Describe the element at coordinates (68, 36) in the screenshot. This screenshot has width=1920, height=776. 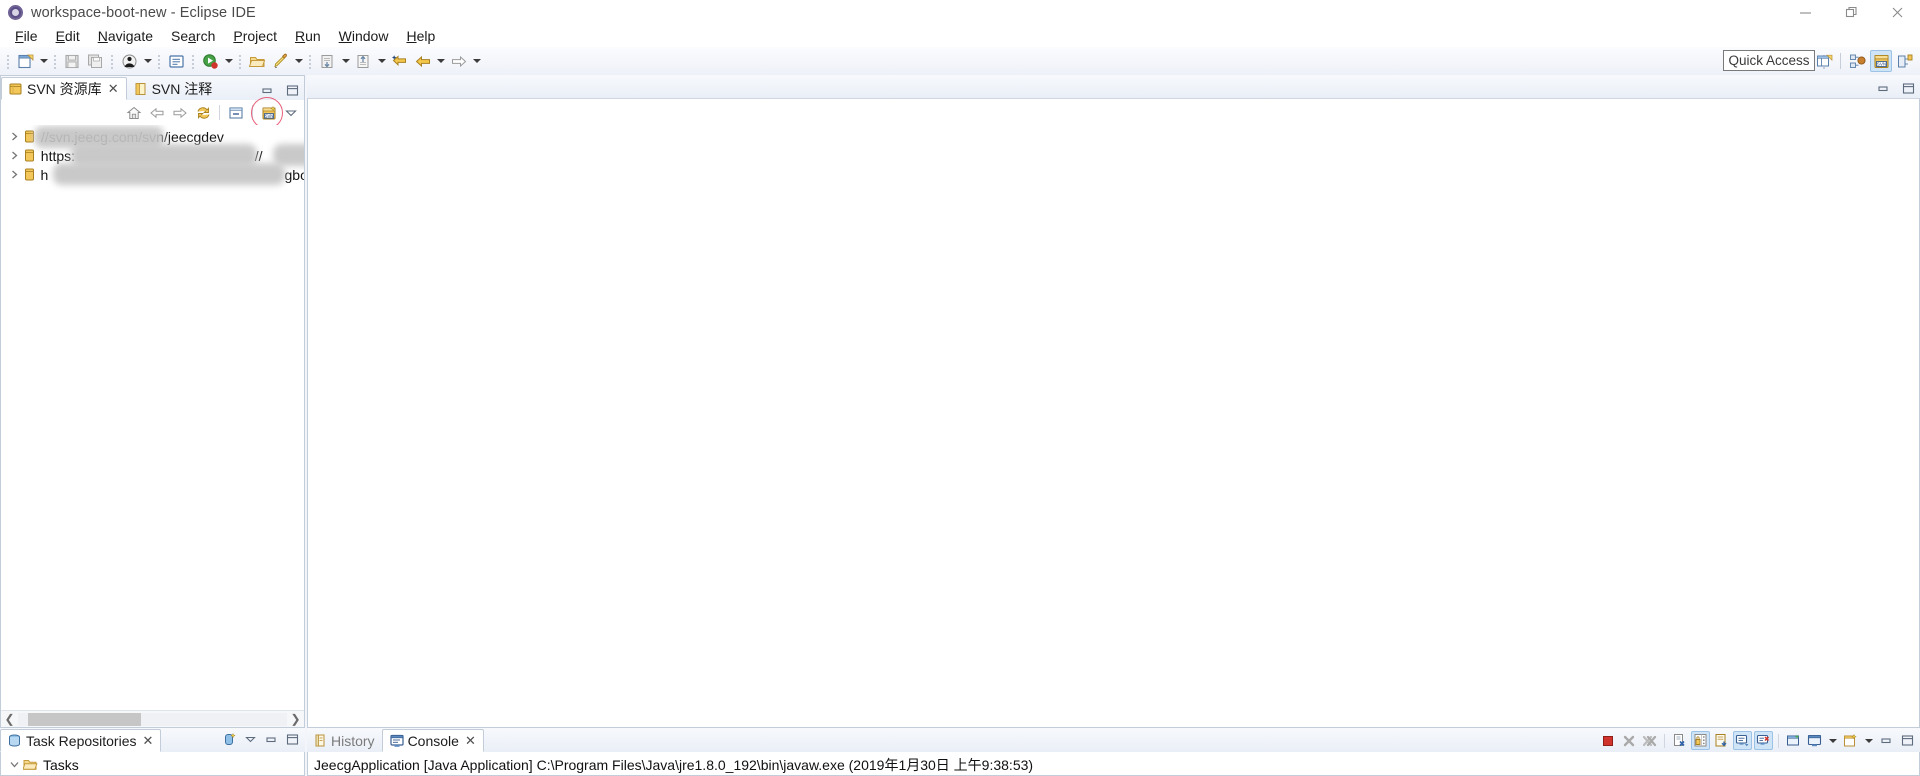
I see `menu-edit: Edit` at that location.